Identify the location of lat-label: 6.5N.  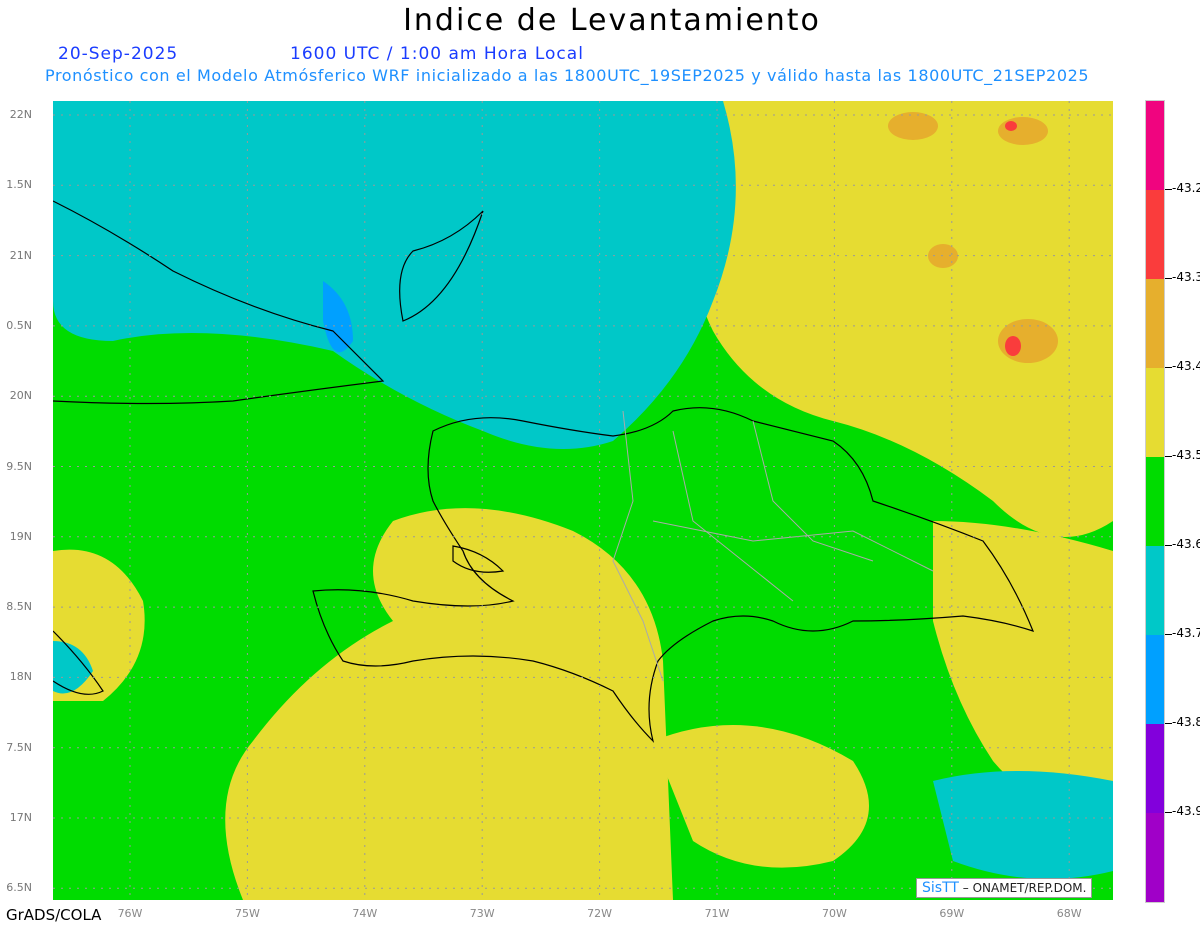
(19, 888).